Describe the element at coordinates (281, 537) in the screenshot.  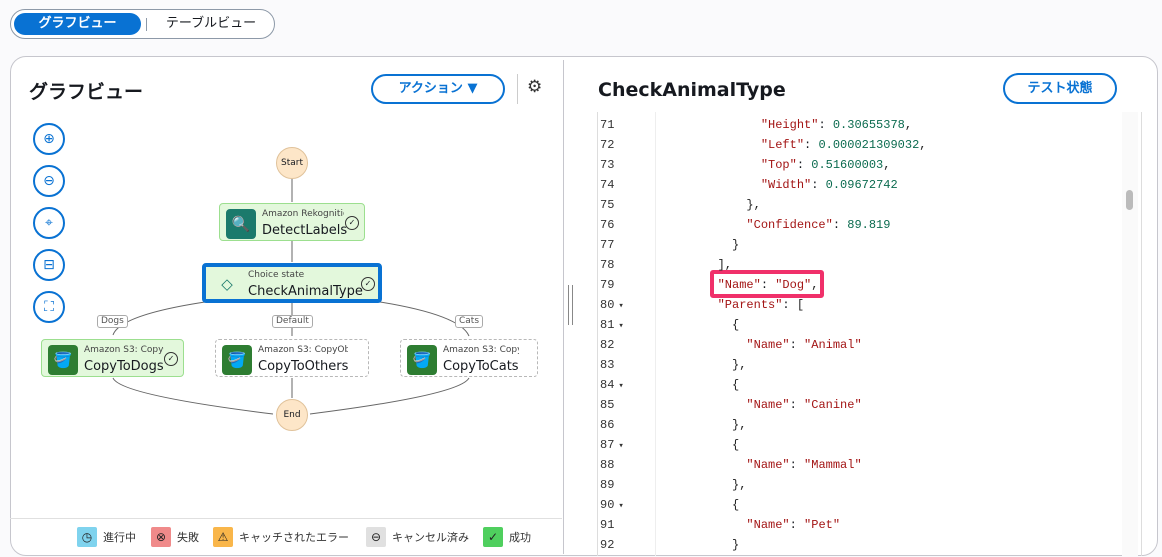
I see `legend-caught-error: ⚠ キャッチされたエラー` at that location.